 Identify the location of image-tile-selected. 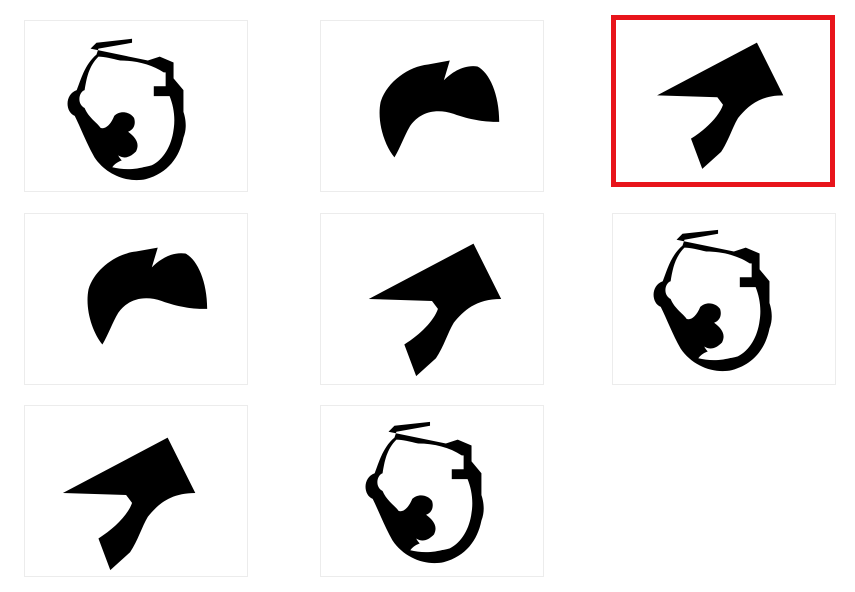
(723, 101).